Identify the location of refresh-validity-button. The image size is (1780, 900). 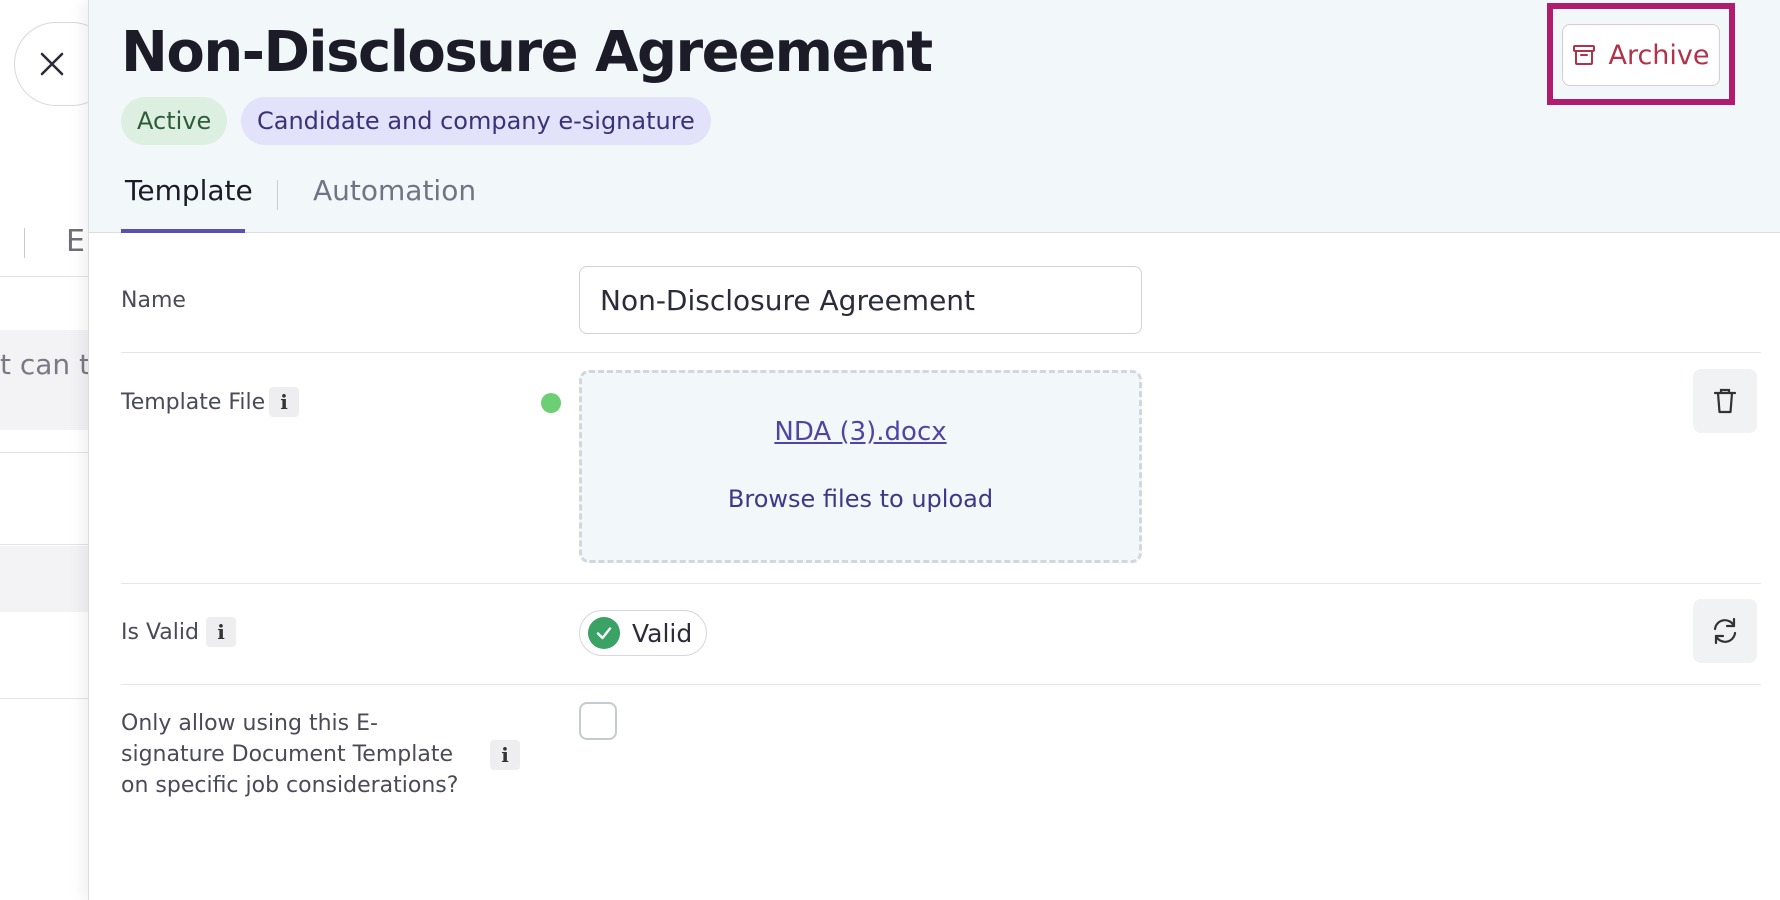
(1725, 631).